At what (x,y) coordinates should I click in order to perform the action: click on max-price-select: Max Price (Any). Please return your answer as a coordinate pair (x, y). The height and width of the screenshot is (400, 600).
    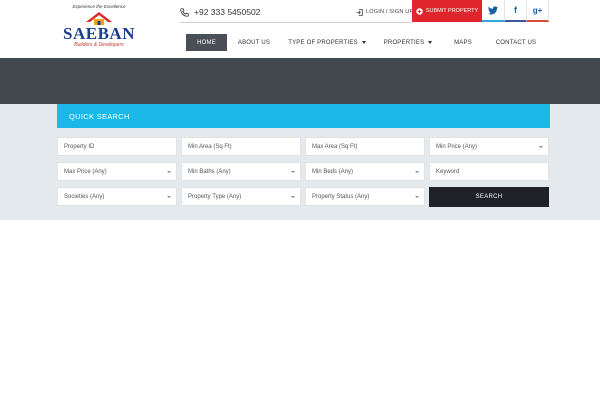
    Looking at the image, I should click on (117, 171).